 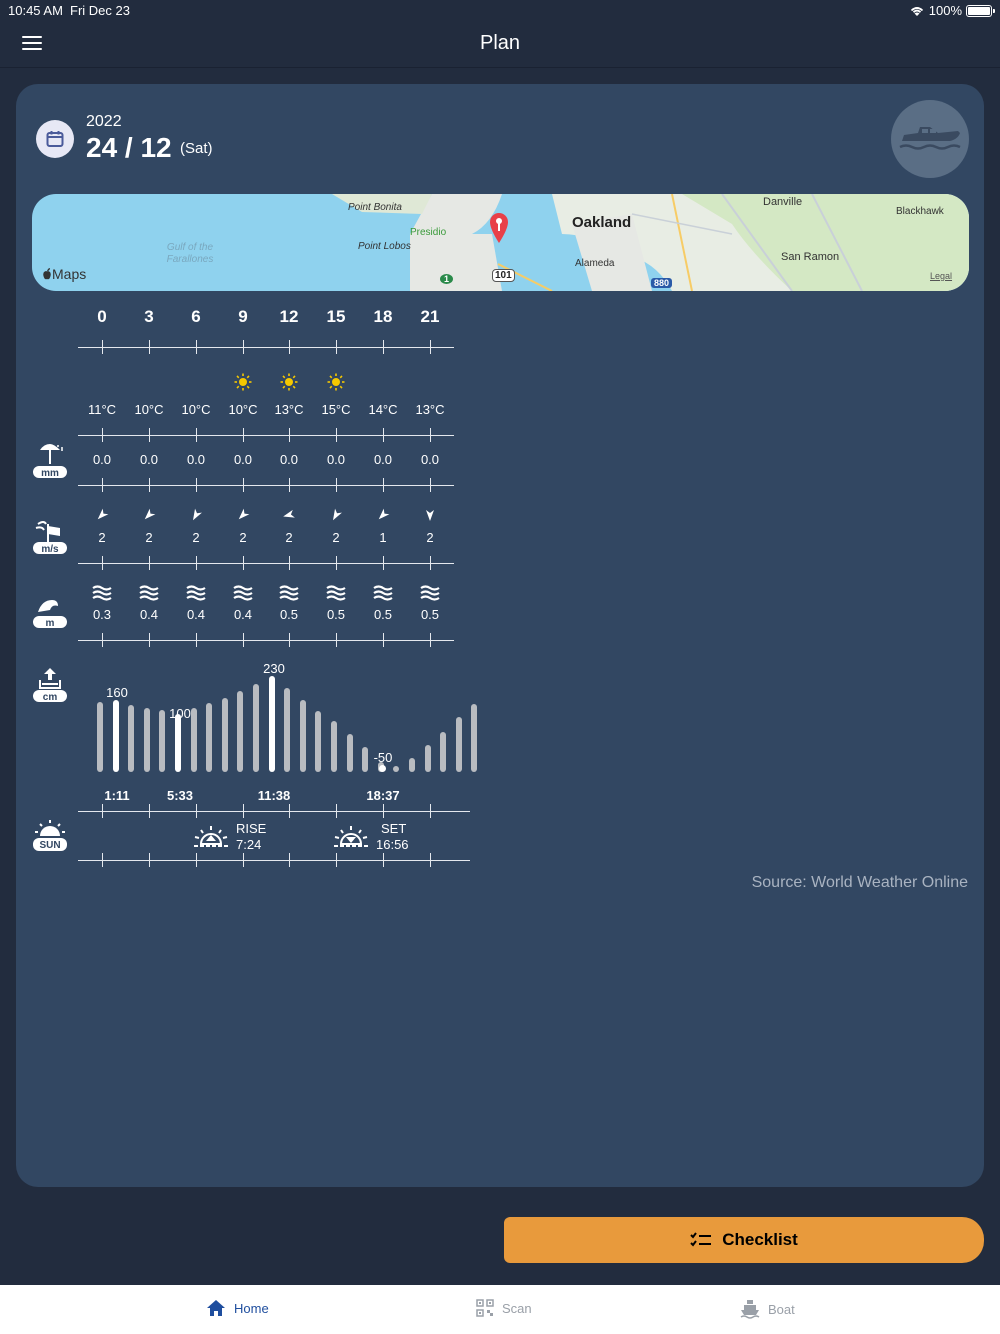 I want to click on tab-scan: Scan, so click(x=504, y=1308).